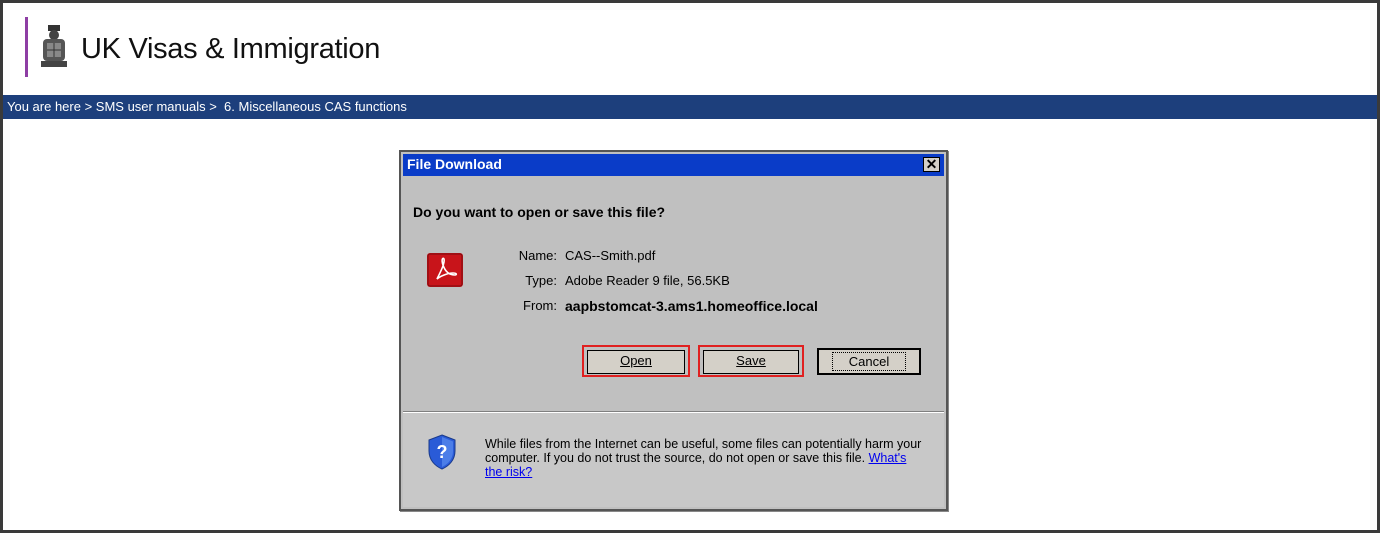  Describe the element at coordinates (539, 212) in the screenshot. I see `dialog-question: Do you want to open or save this file?` at that location.